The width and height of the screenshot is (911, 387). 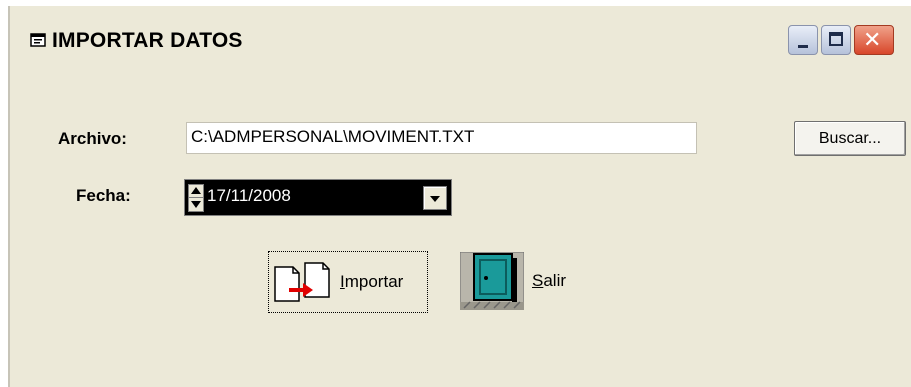 I want to click on exit-door-icon, so click(x=492, y=281).